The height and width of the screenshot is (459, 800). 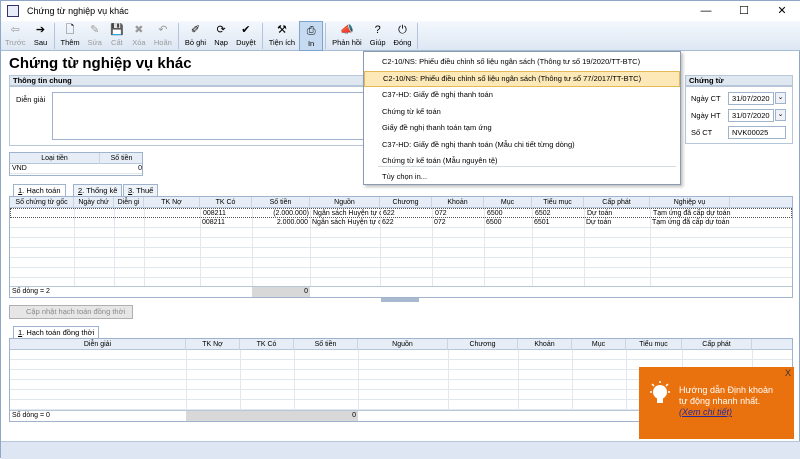 I want to click on accounting-grid-col-header: Số tiền, so click(x=281, y=202).